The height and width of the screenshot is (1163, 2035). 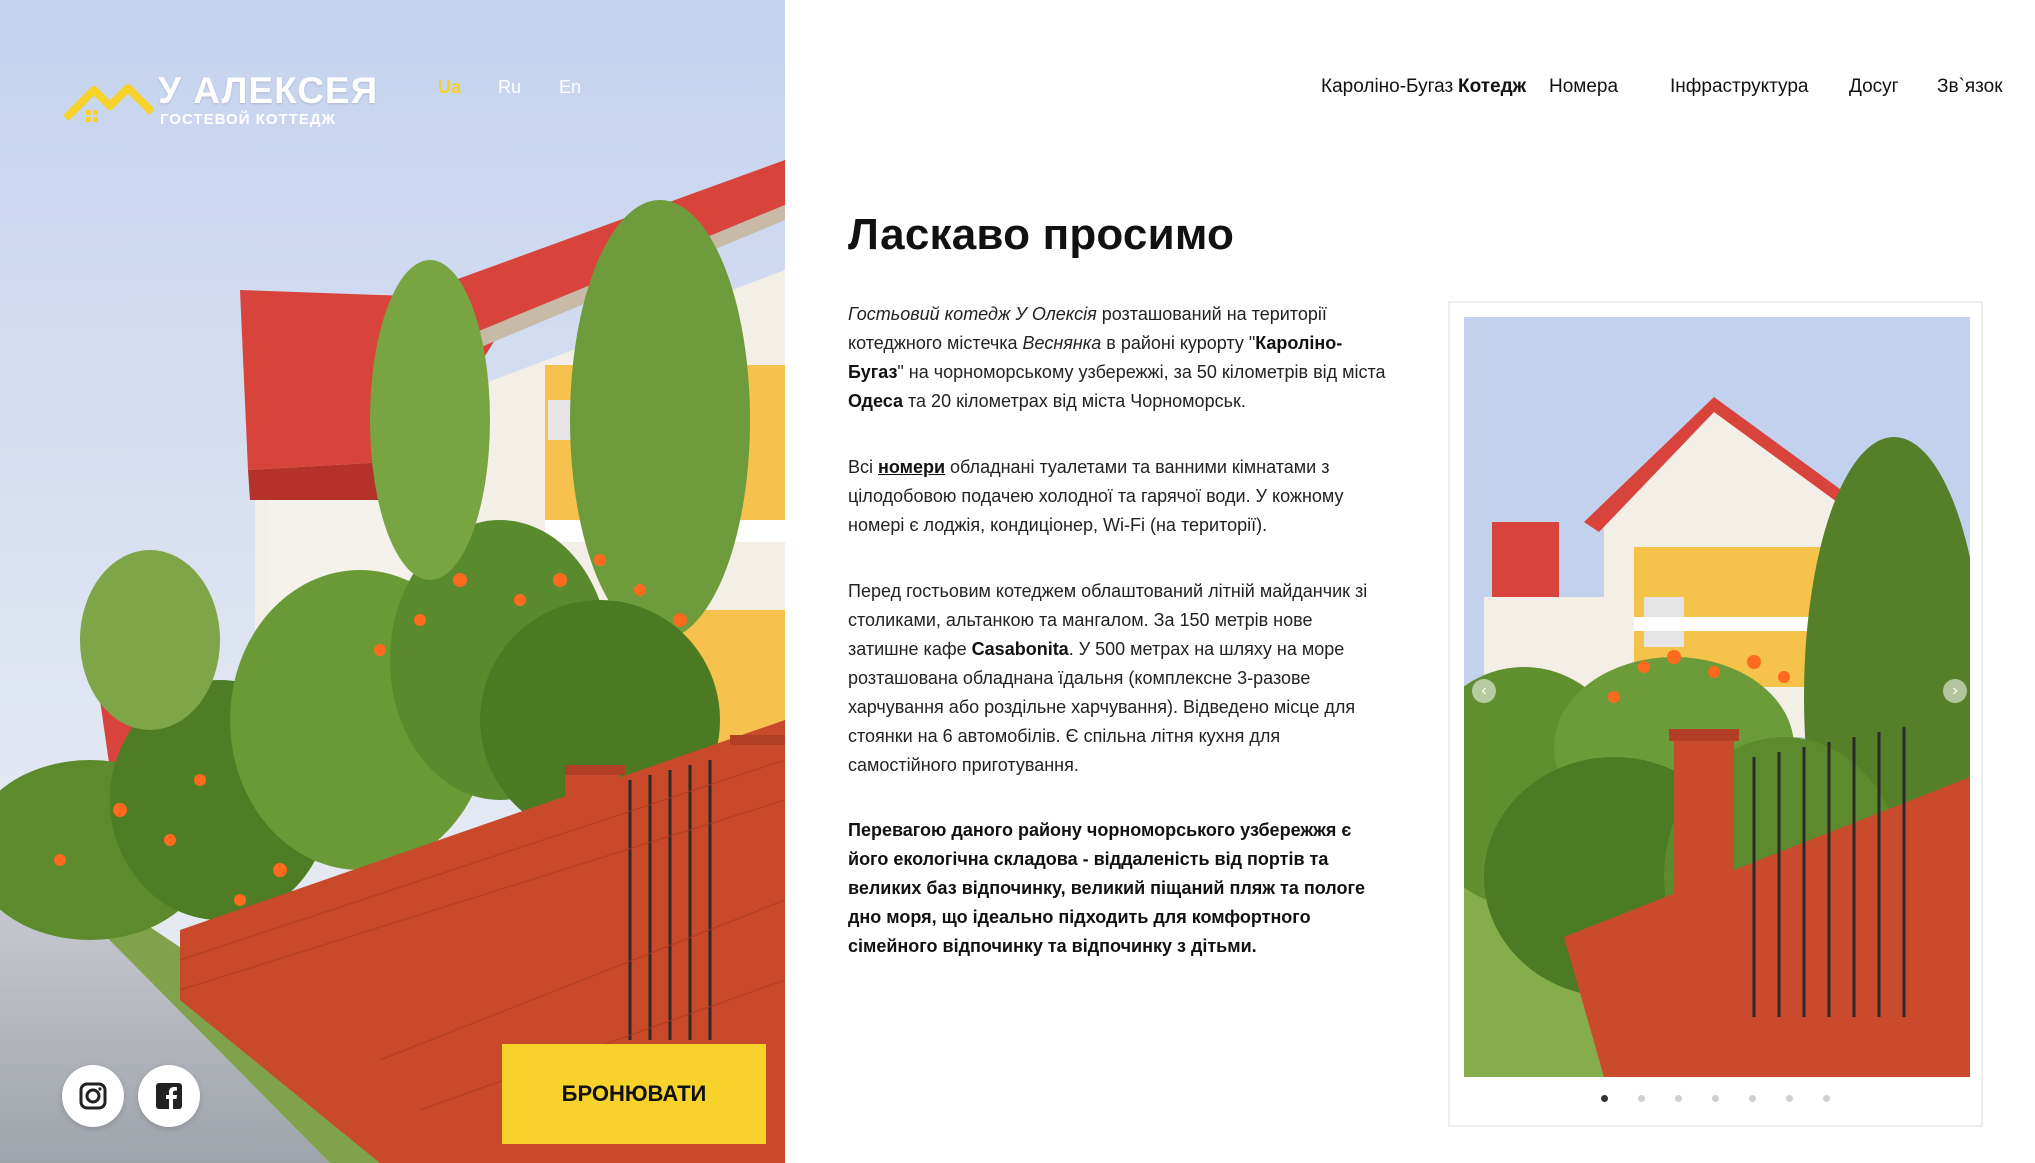 I want to click on gallery-pagination, so click(x=1715, y=1102).